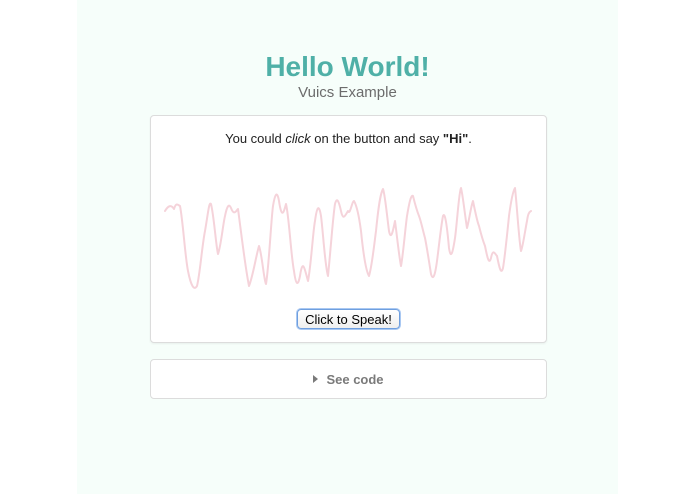 This screenshot has height=494, width=695. Describe the element at coordinates (347, 92) in the screenshot. I see `page-subtitle: Vuics Example` at that location.